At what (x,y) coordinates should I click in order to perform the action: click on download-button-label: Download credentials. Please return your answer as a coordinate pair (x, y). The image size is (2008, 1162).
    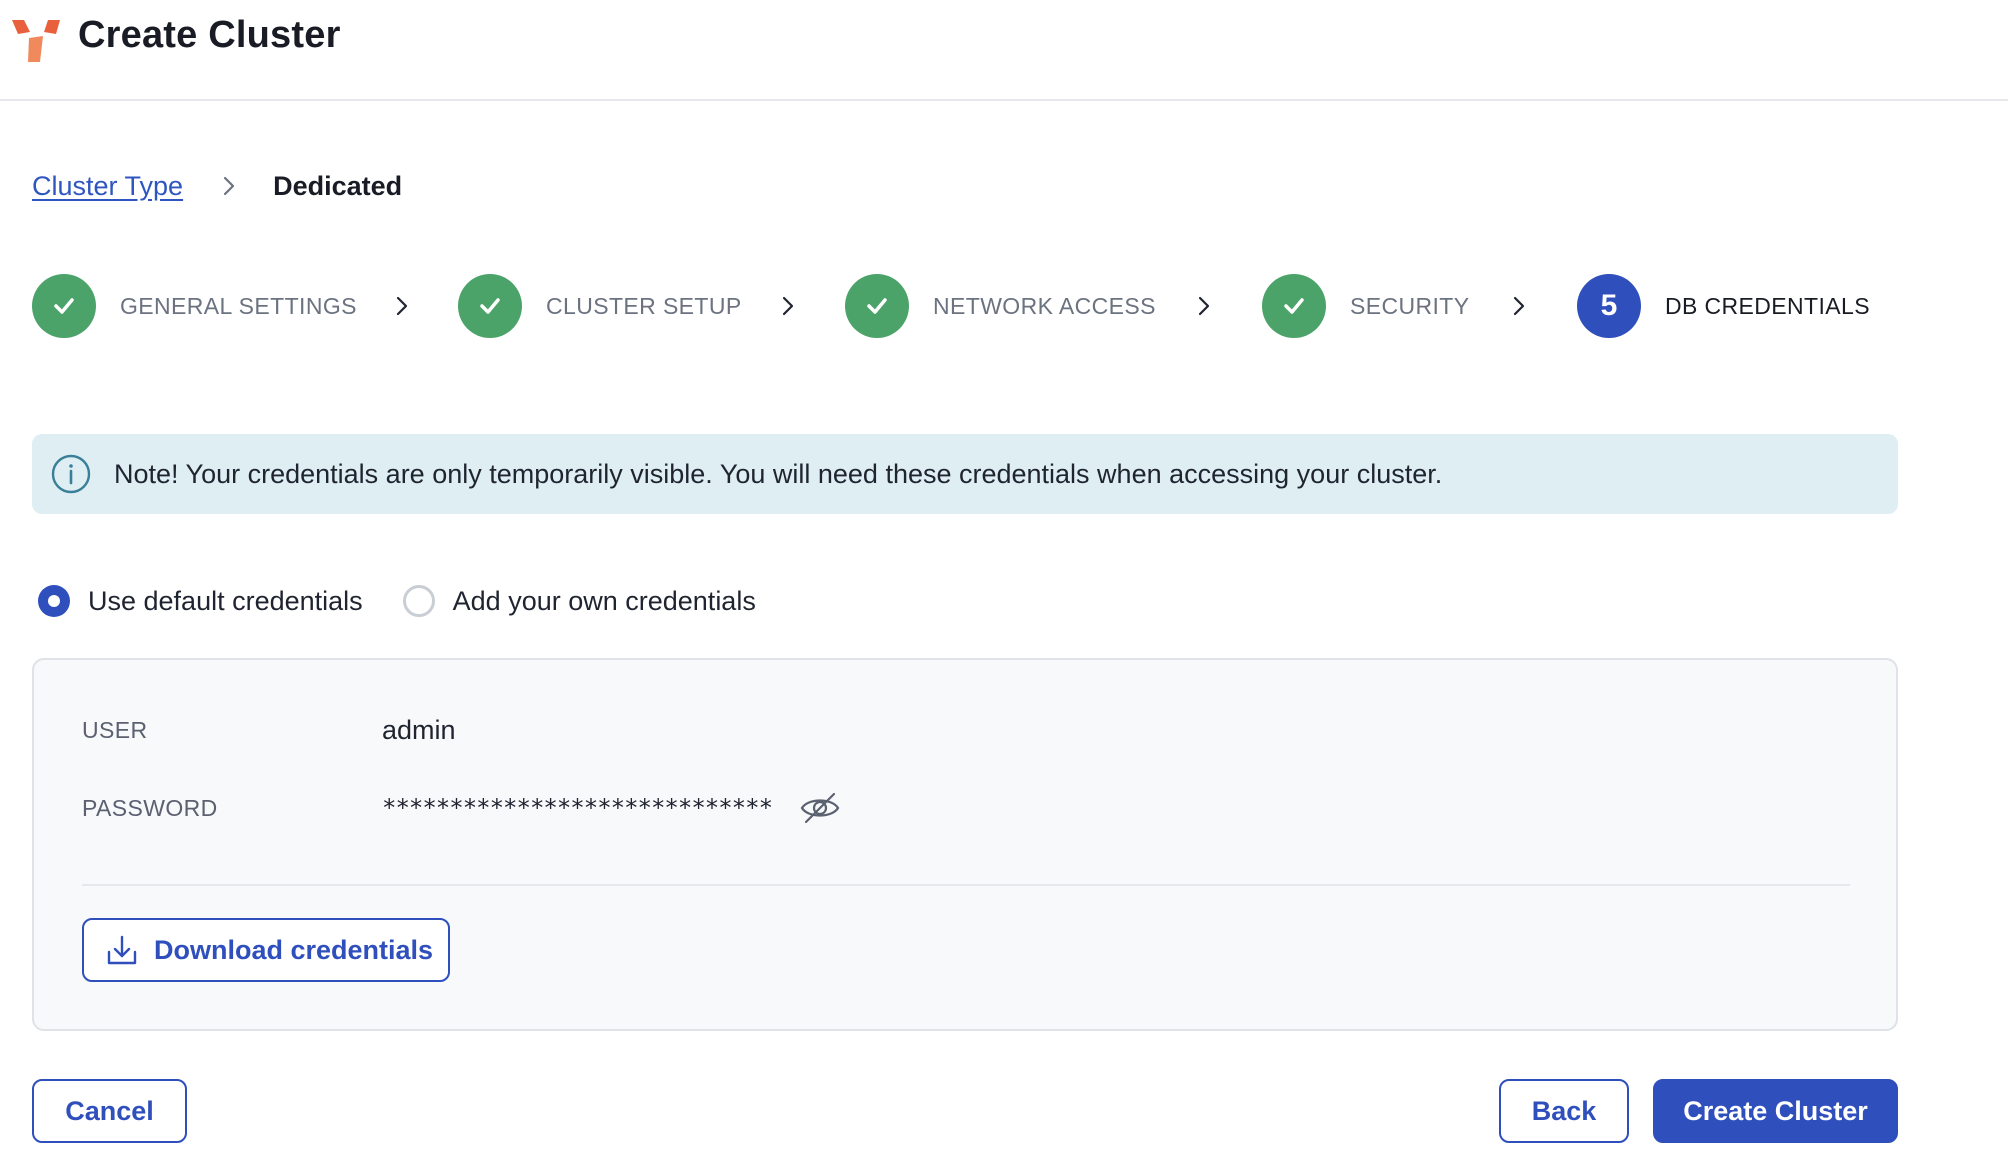
    Looking at the image, I should click on (294, 949).